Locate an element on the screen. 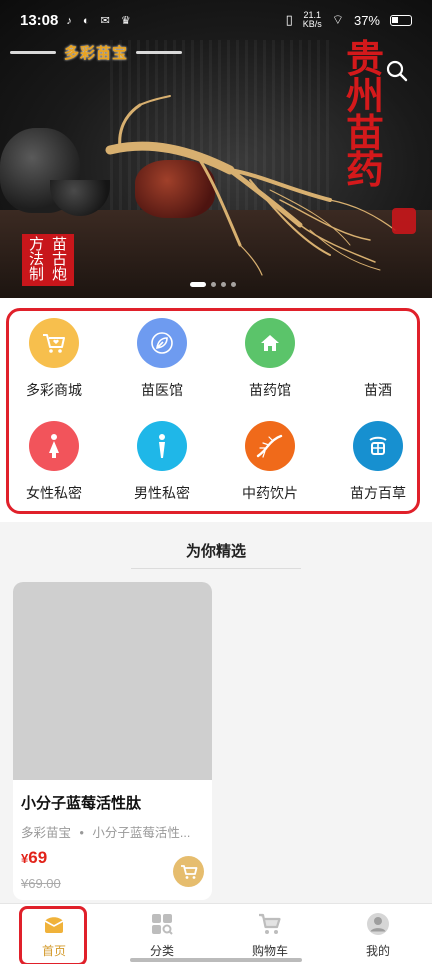 Image resolution: width=432 pixels, height=964 pixels. category-miao-wine: 苗酒 is located at coordinates (378, 359).